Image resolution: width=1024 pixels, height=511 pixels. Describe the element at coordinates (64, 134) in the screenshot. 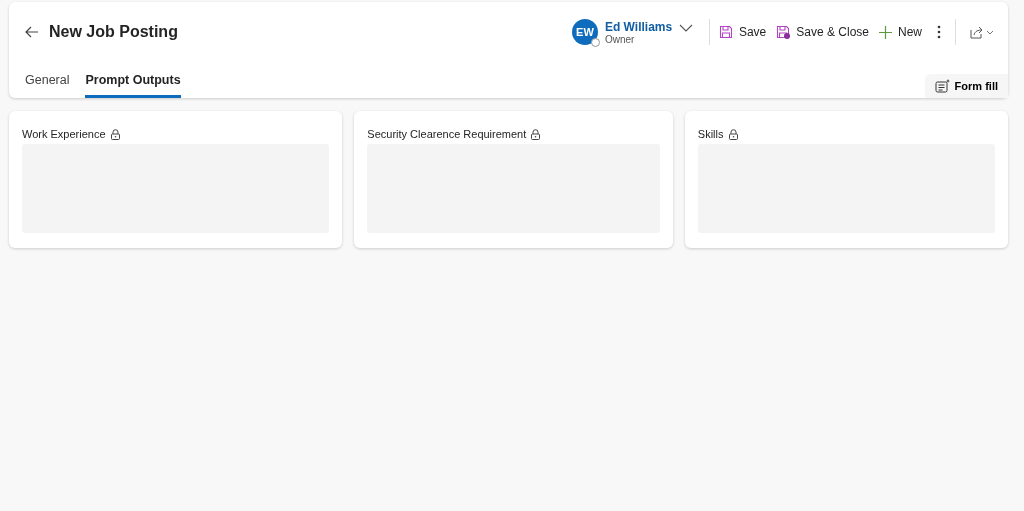

I see `field-label: Work Experience` at that location.